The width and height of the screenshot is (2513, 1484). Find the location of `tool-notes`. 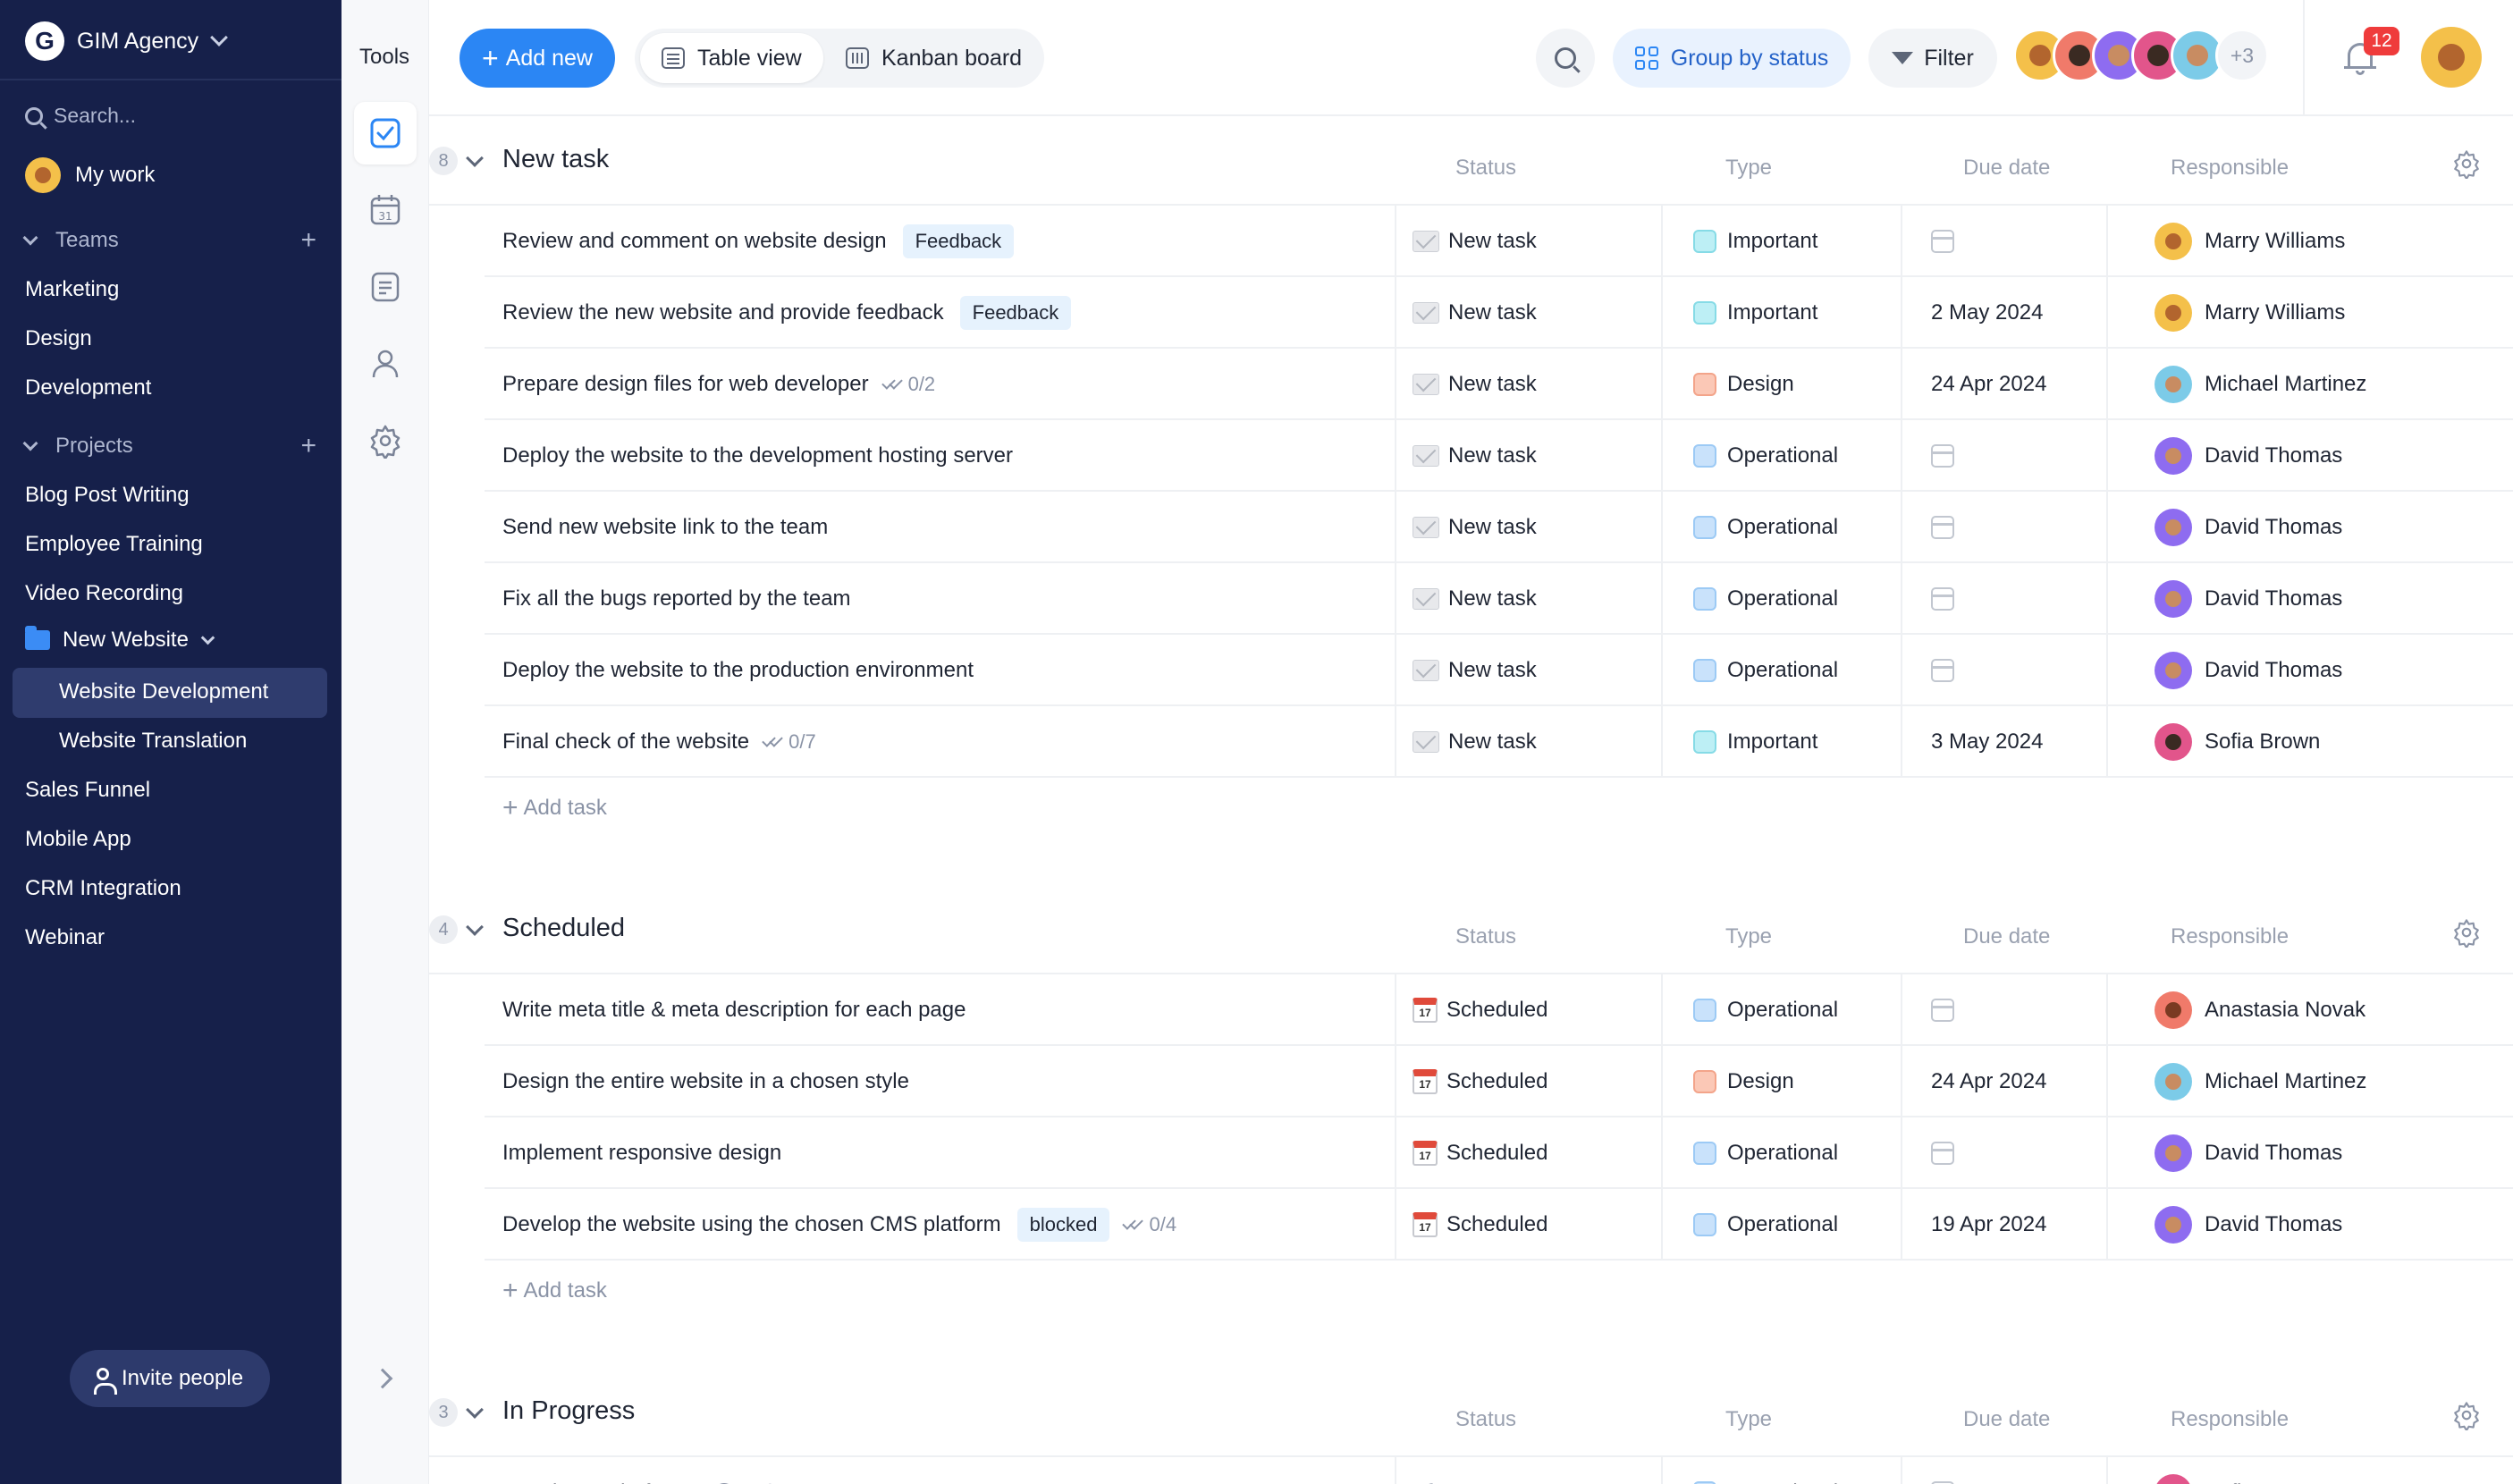

tool-notes is located at coordinates (385, 287).